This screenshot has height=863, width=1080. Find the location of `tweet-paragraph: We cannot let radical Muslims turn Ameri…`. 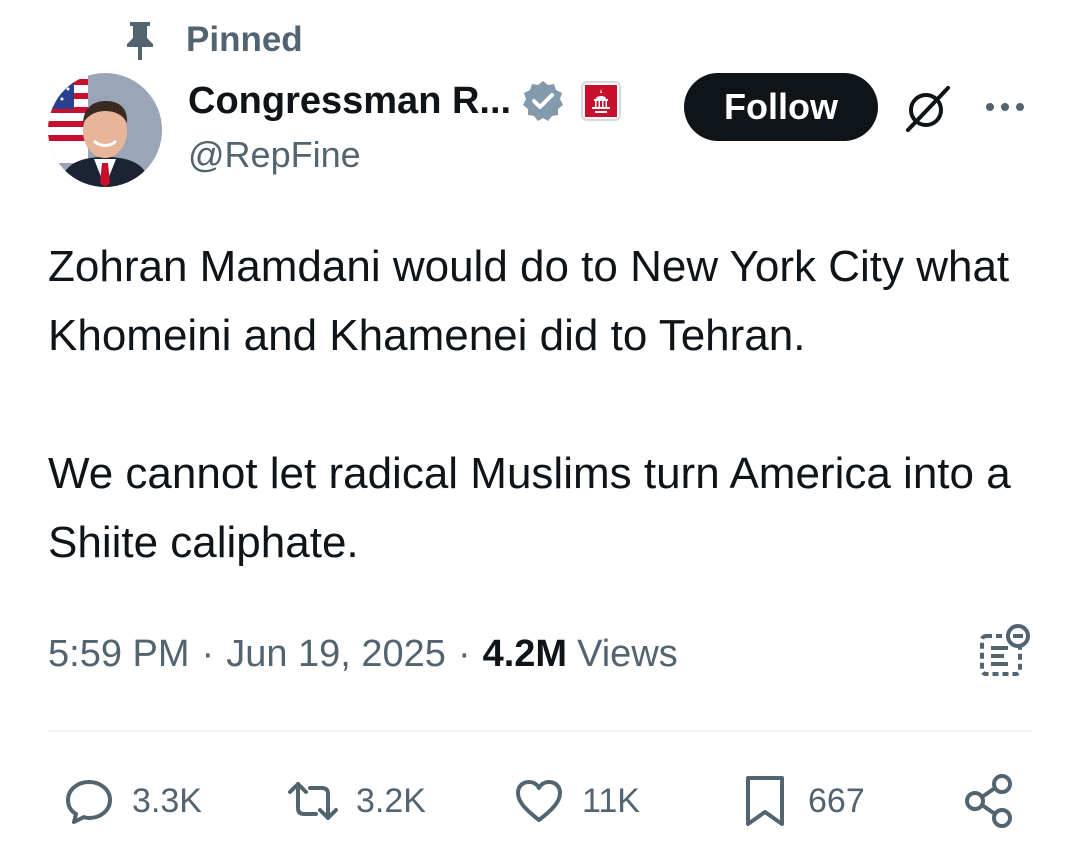

tweet-paragraph: We cannot let radical Muslims turn Ameri… is located at coordinates (529, 508).